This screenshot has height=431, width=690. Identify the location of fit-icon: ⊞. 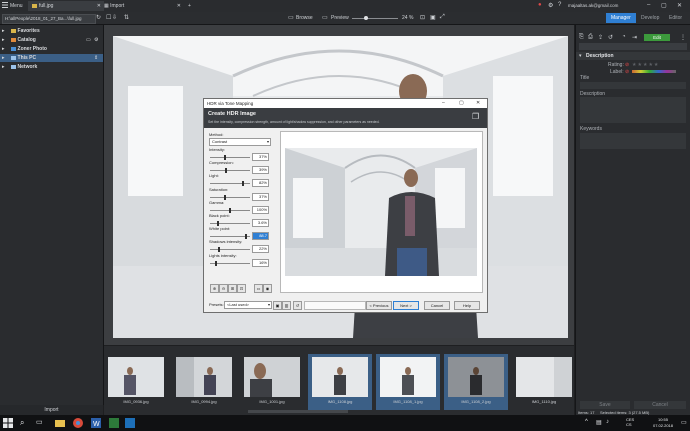
(232, 288).